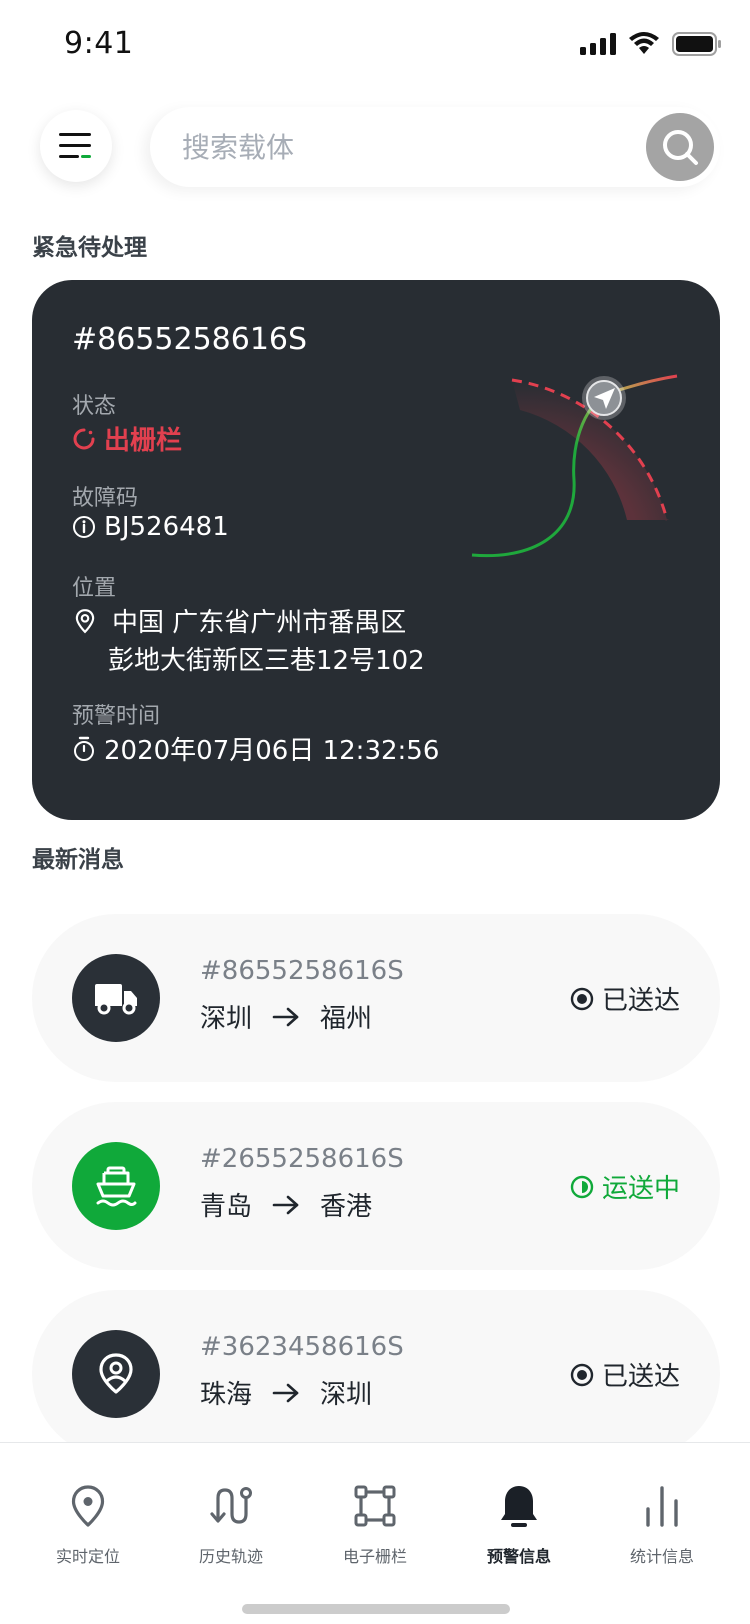  I want to click on status-value: 出栅栏, so click(127, 438).